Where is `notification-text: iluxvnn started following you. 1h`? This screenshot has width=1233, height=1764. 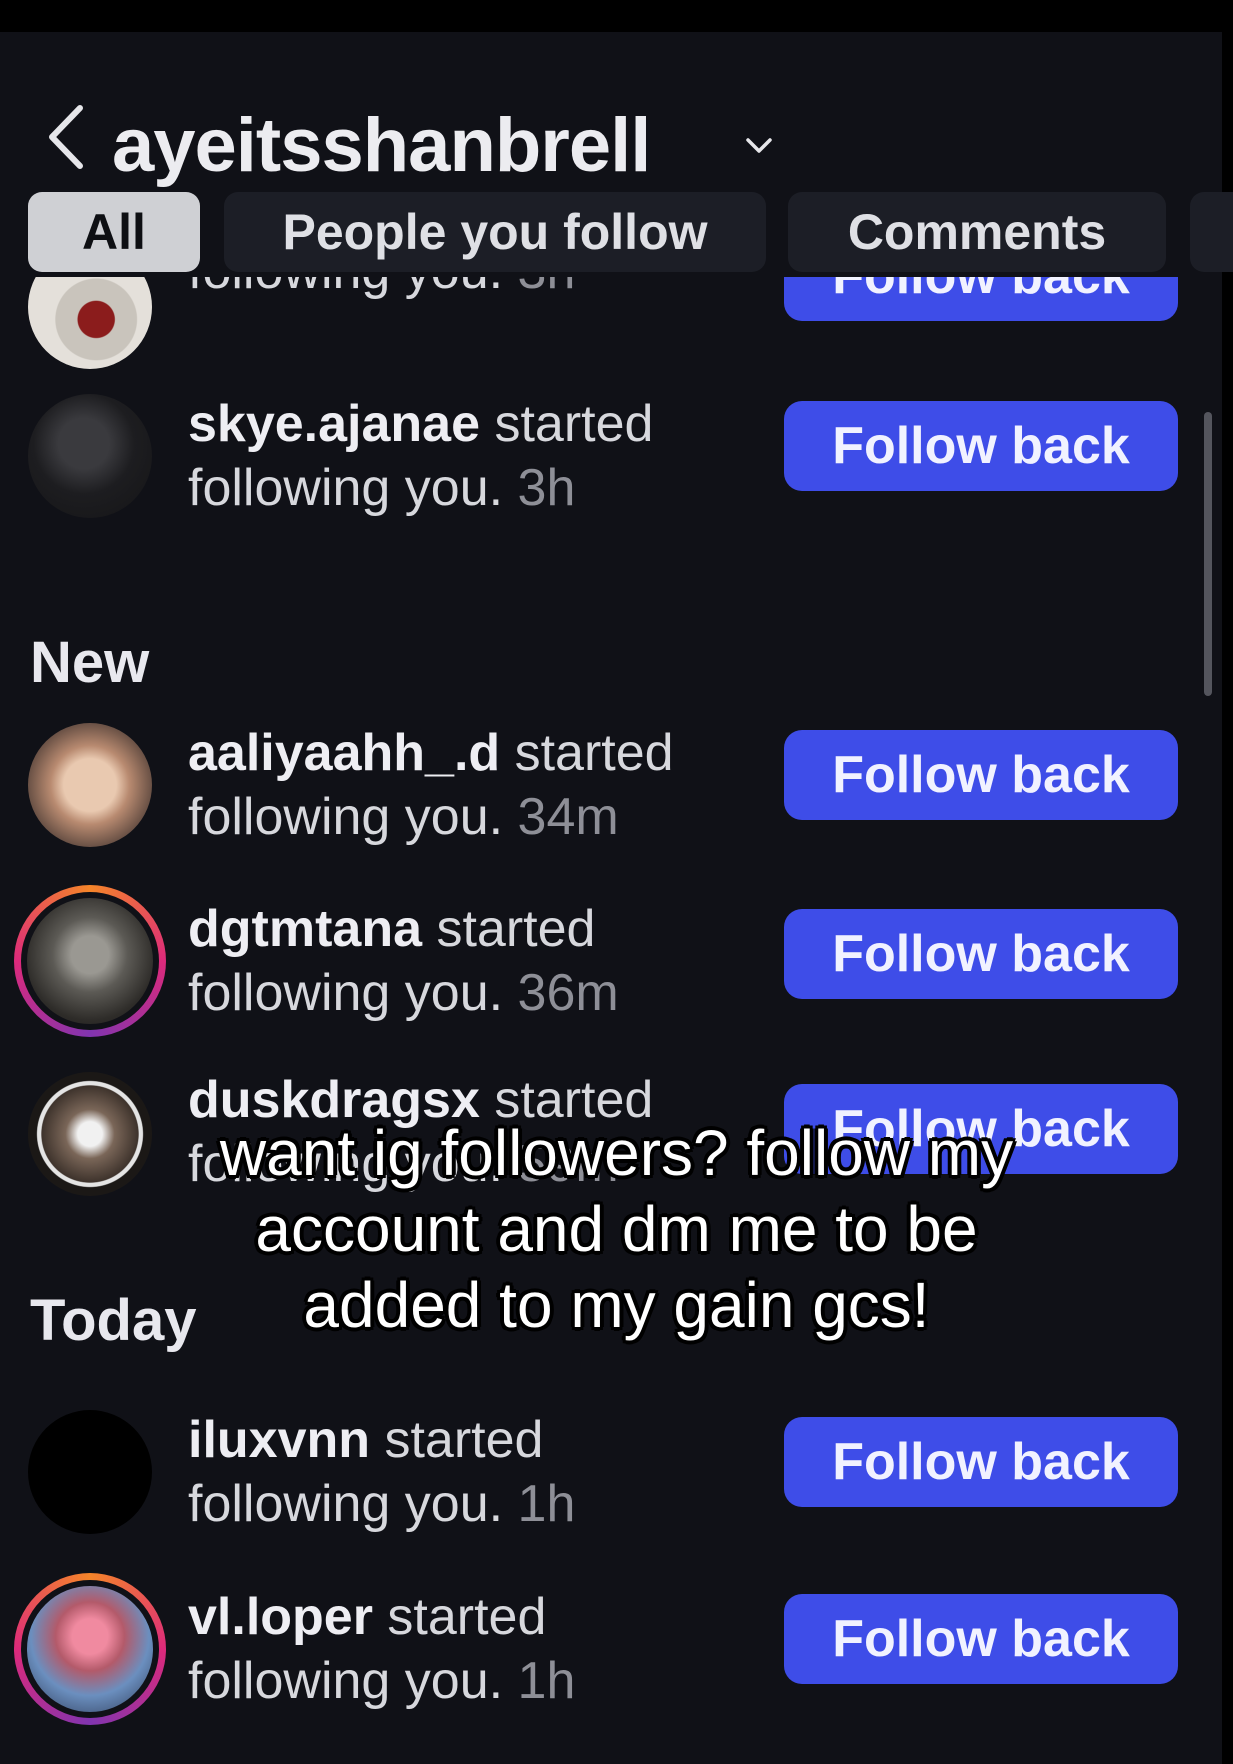 notification-text: iluxvnn started following you. 1h is located at coordinates (382, 1472).